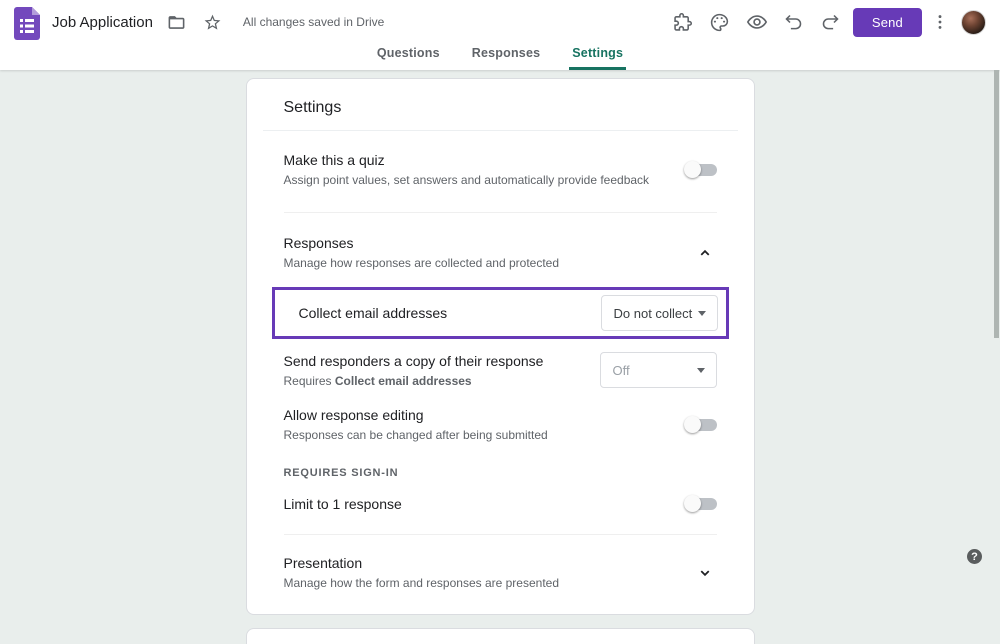  Describe the element at coordinates (973, 22) in the screenshot. I see `account-avatar` at that location.